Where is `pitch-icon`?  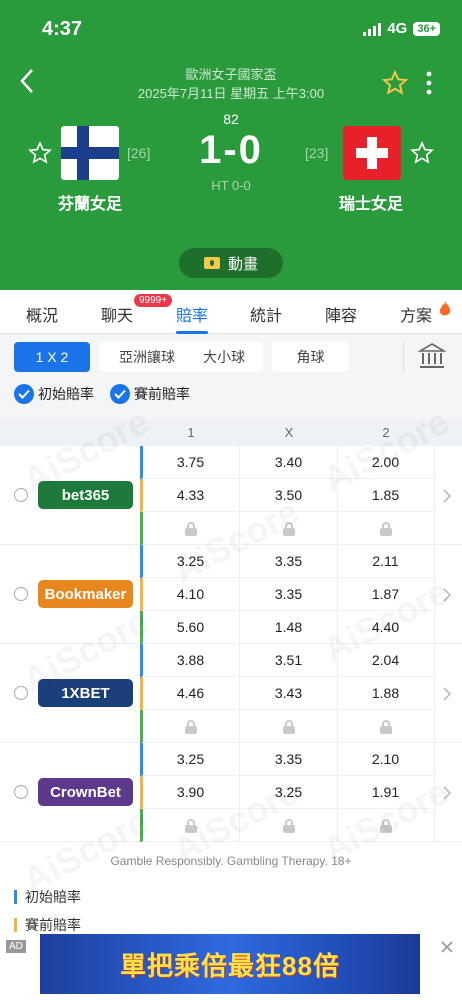 pitch-icon is located at coordinates (211, 263).